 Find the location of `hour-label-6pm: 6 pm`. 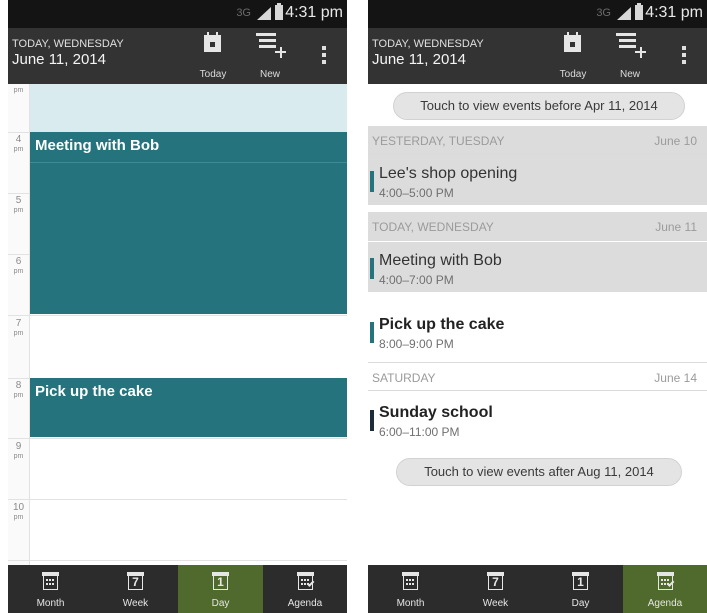

hour-label-6pm: 6 pm is located at coordinates (18, 266).